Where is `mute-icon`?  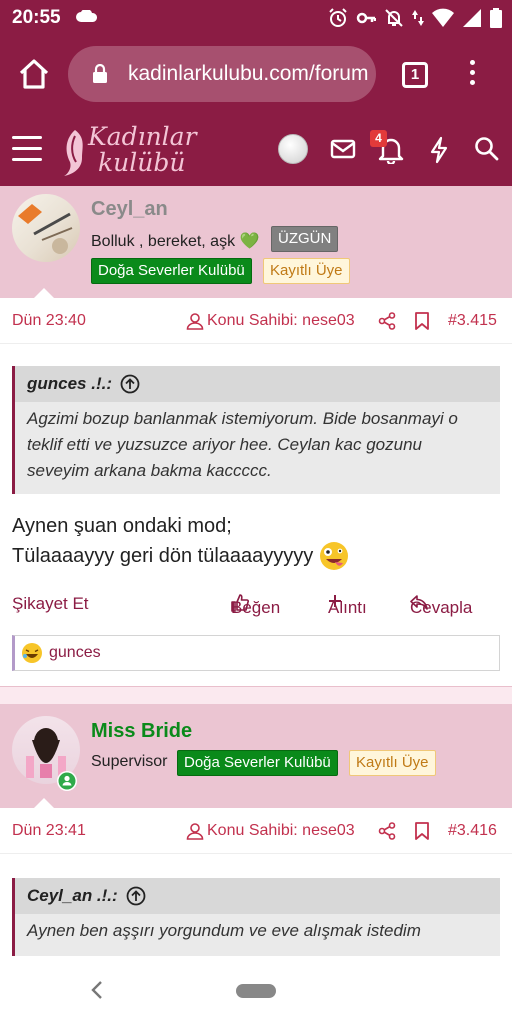 mute-icon is located at coordinates (394, 18).